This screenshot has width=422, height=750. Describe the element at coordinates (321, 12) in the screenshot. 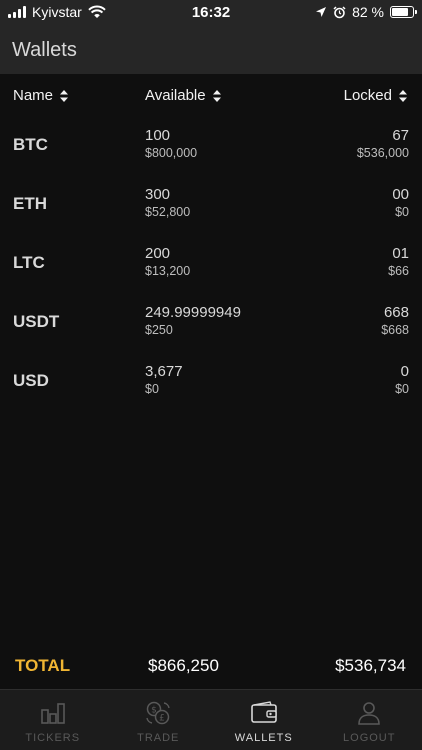

I see `location-arrow-icon` at that location.